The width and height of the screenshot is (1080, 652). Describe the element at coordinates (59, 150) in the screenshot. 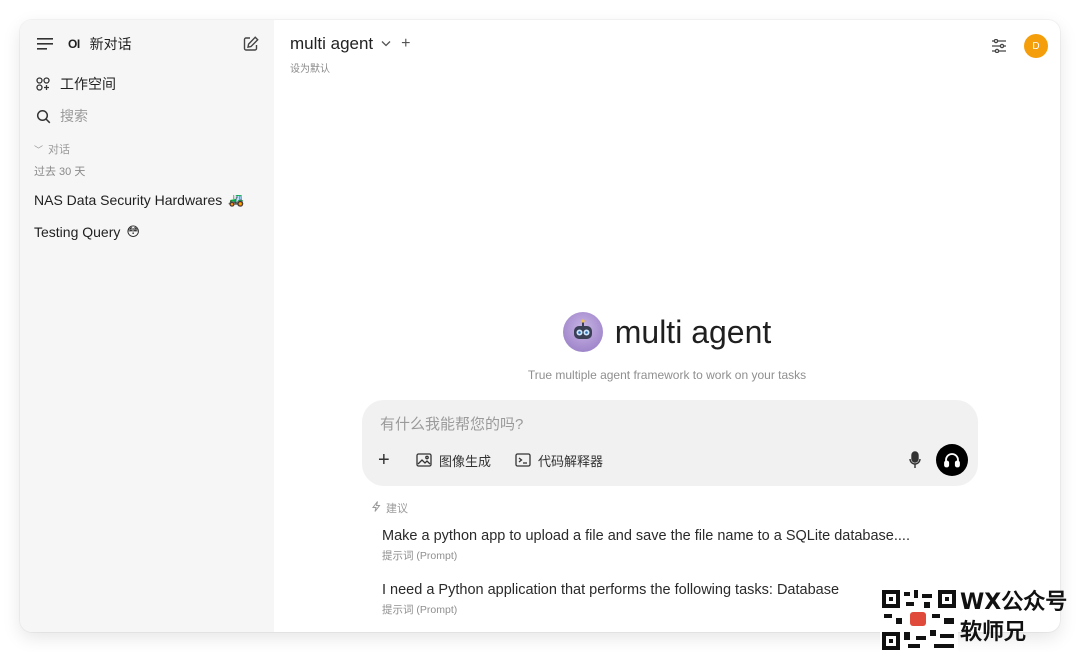

I see `section-label: 对话` at that location.